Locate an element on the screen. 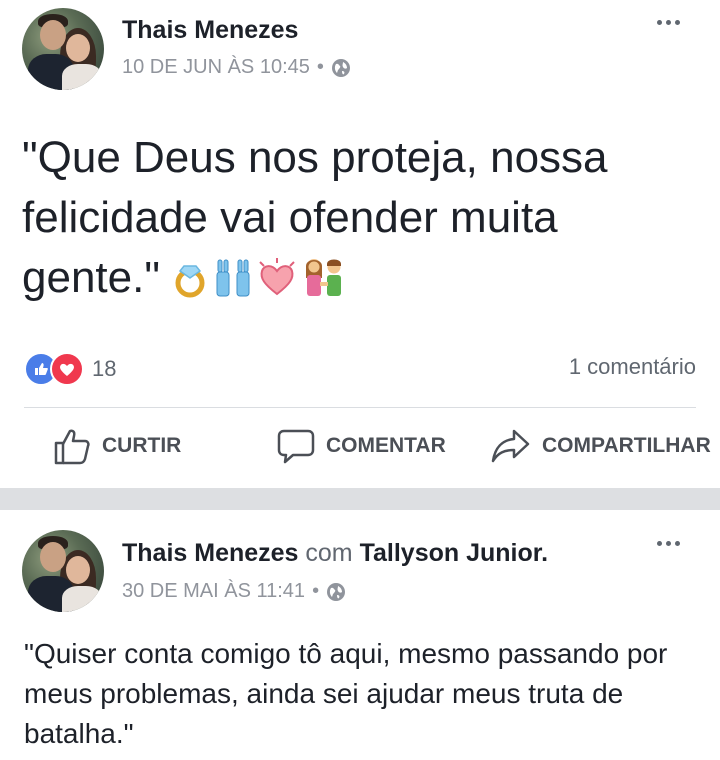 This screenshot has height=760, width=720. share-button: COMPARTILHAR is located at coordinates (600, 446).